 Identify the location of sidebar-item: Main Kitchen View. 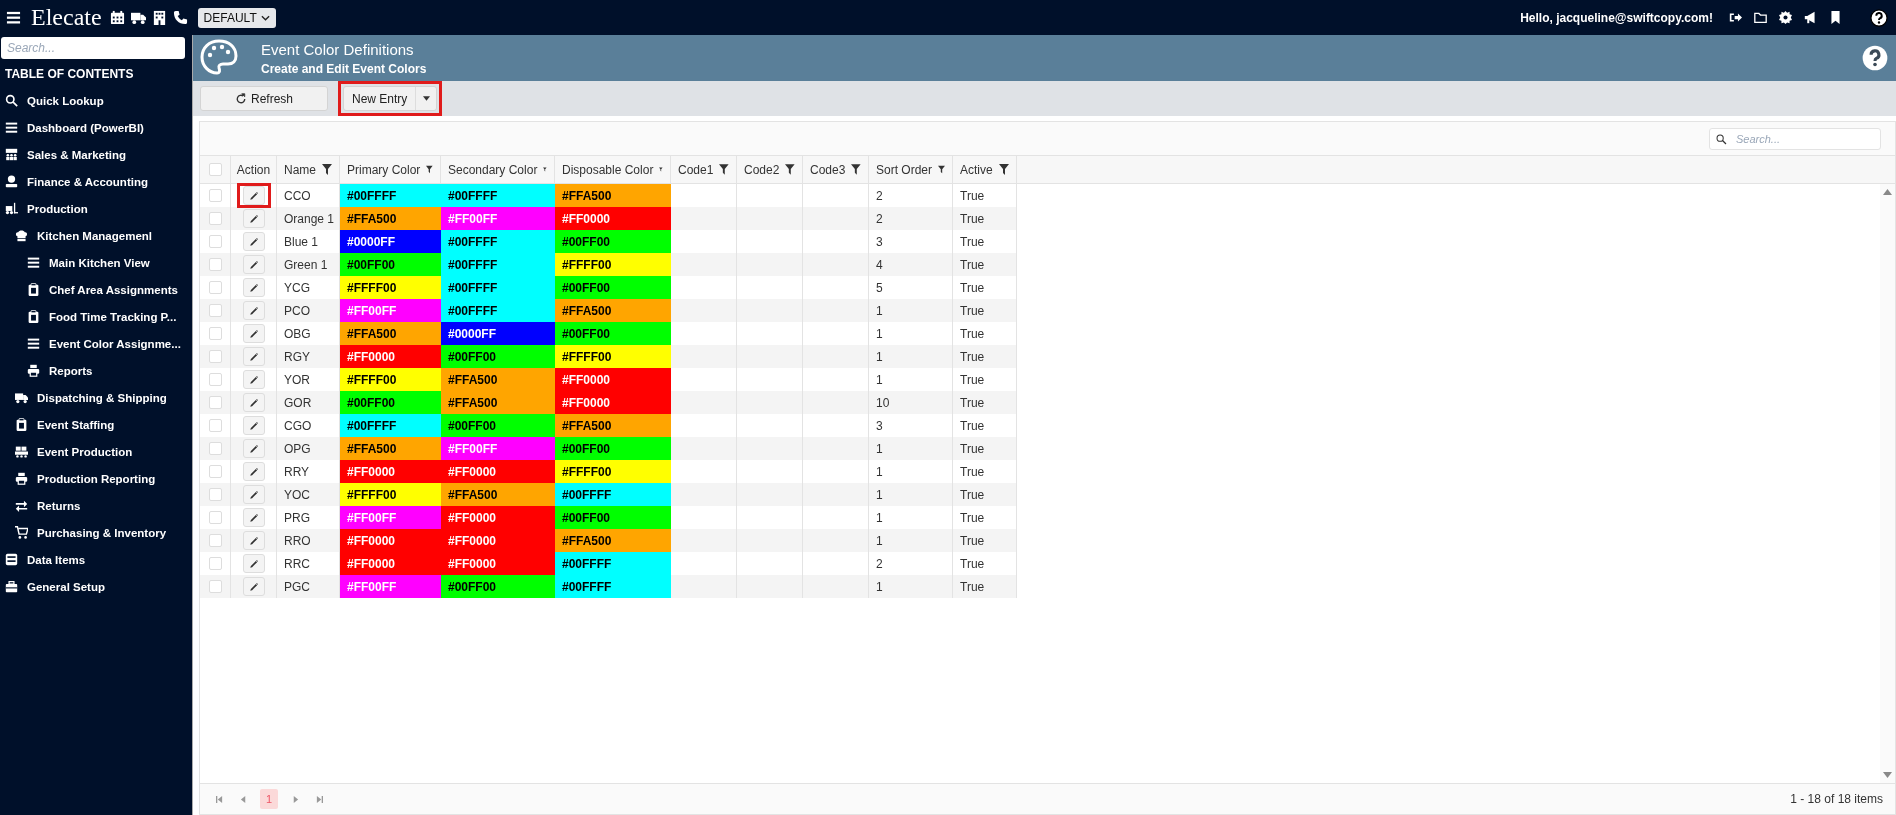
(96, 262).